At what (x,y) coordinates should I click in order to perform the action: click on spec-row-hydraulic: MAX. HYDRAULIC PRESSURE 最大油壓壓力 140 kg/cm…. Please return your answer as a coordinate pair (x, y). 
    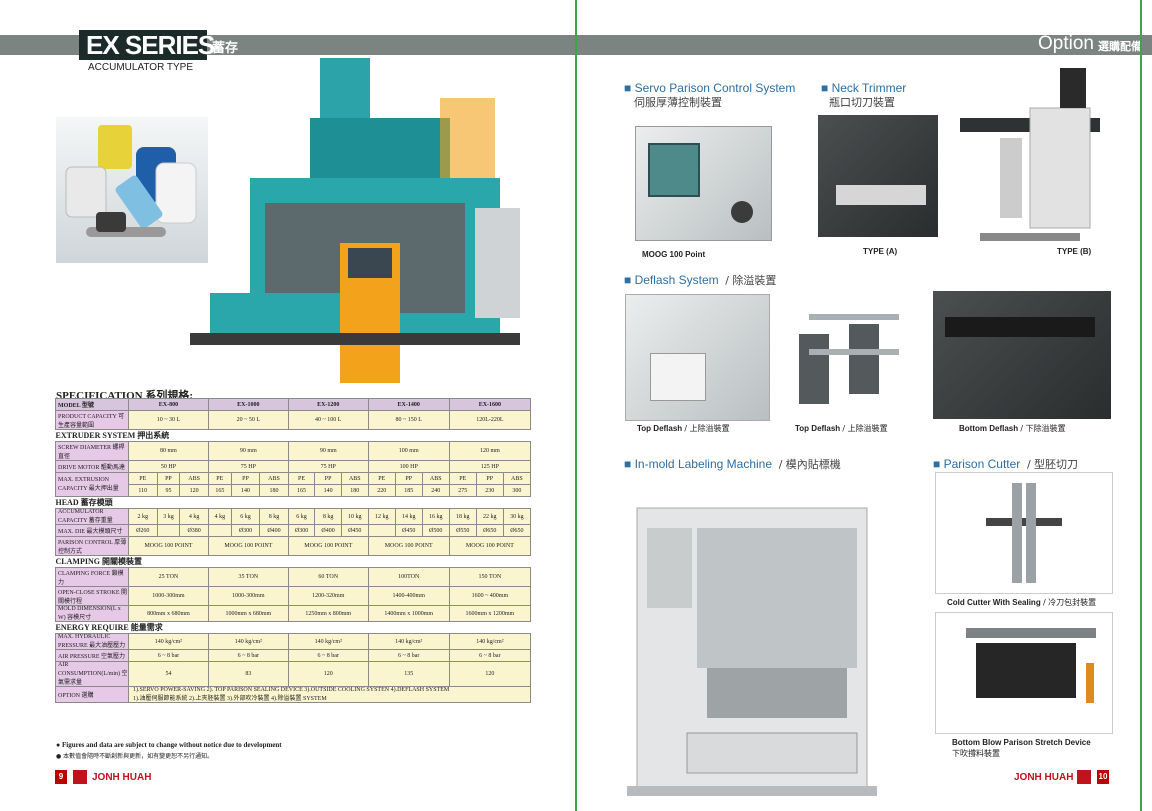
    Looking at the image, I should click on (293, 641).